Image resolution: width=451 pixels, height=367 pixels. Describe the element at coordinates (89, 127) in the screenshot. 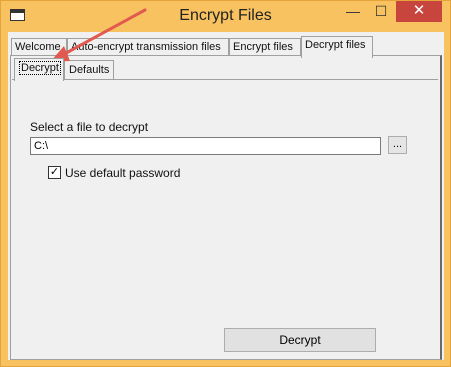

I see `select-file-label: Select a file to decrypt` at that location.